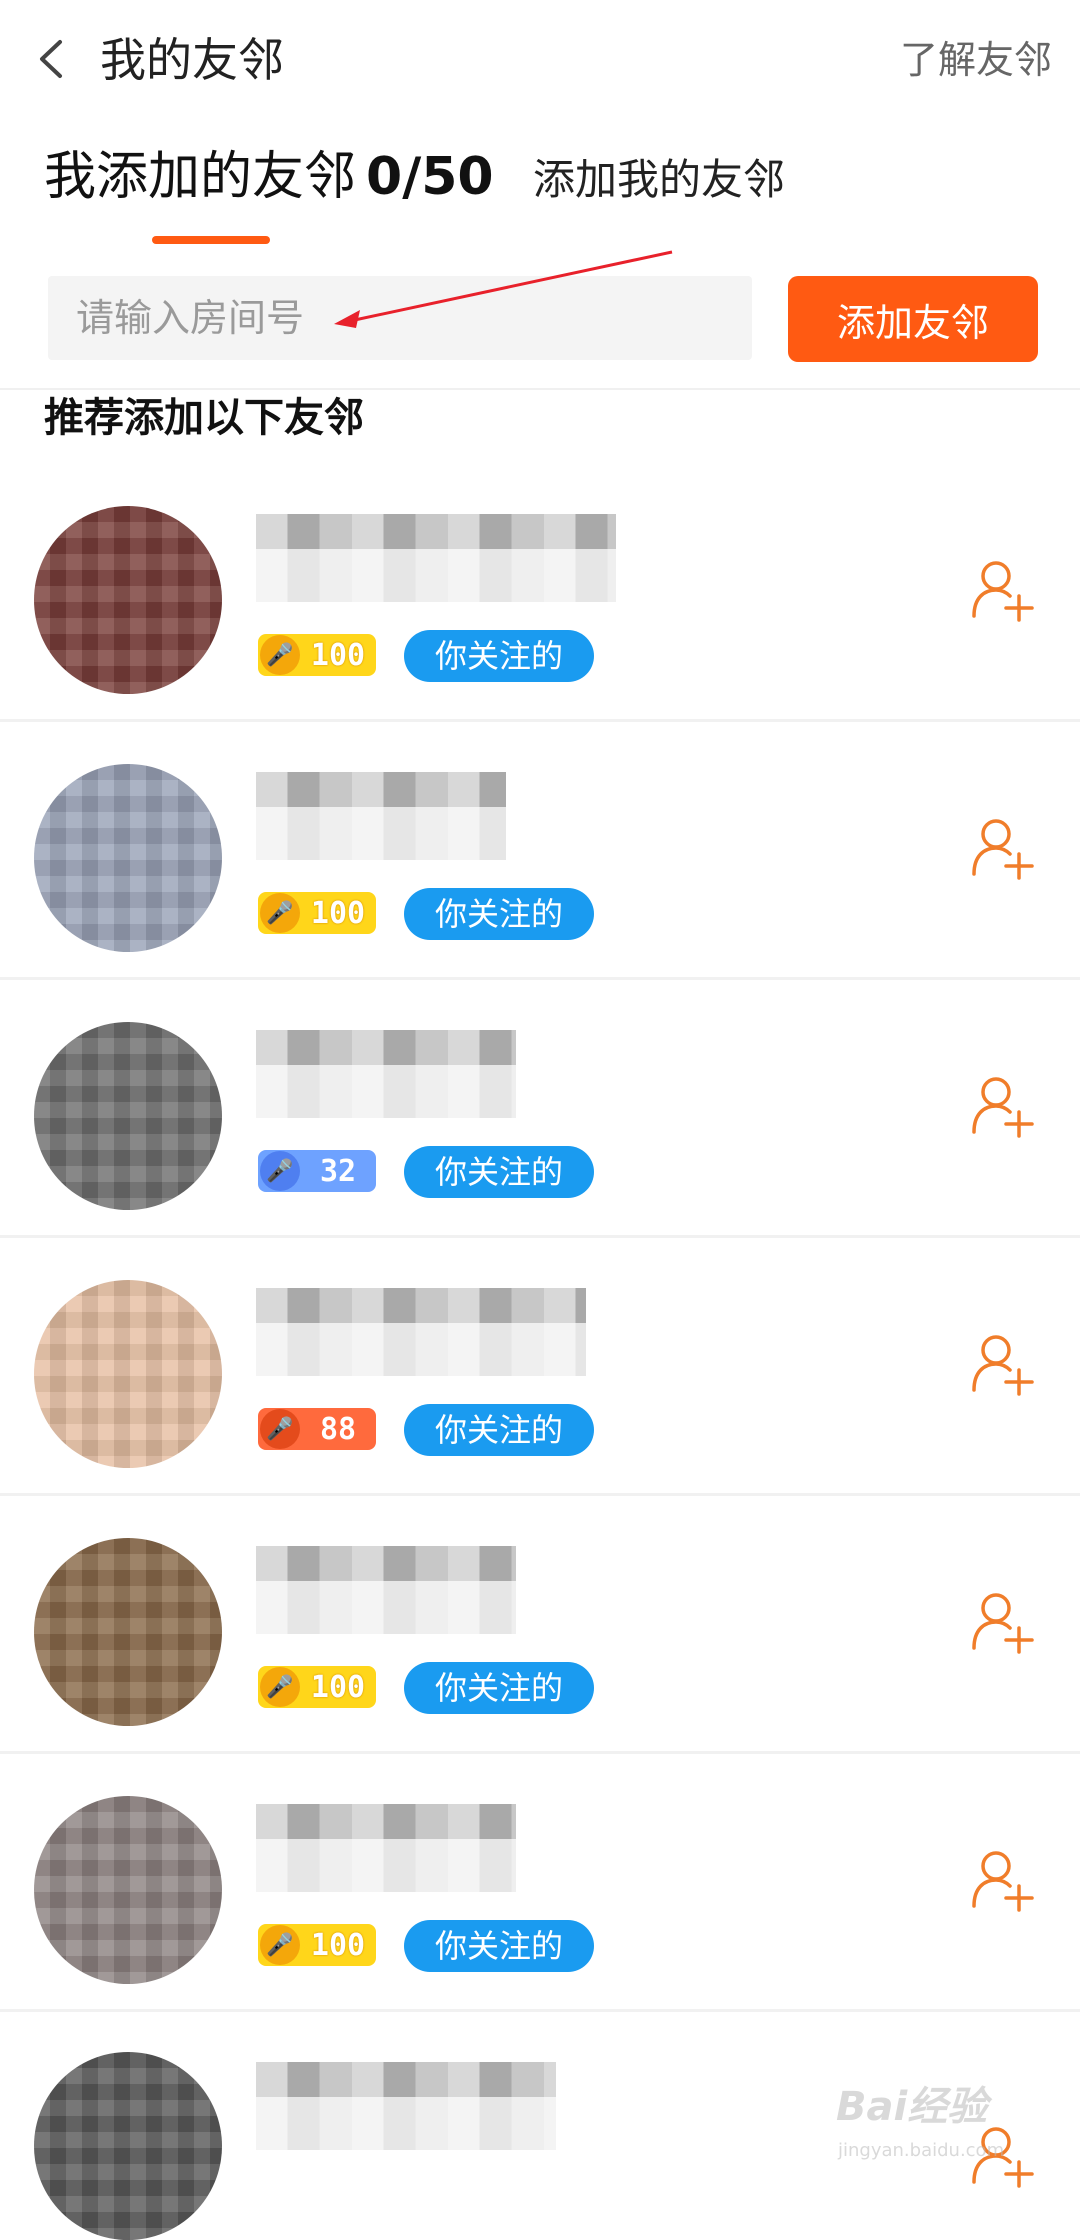 This screenshot has height=2240, width=1080. I want to click on back-arrow-icon, so click(52, 59).